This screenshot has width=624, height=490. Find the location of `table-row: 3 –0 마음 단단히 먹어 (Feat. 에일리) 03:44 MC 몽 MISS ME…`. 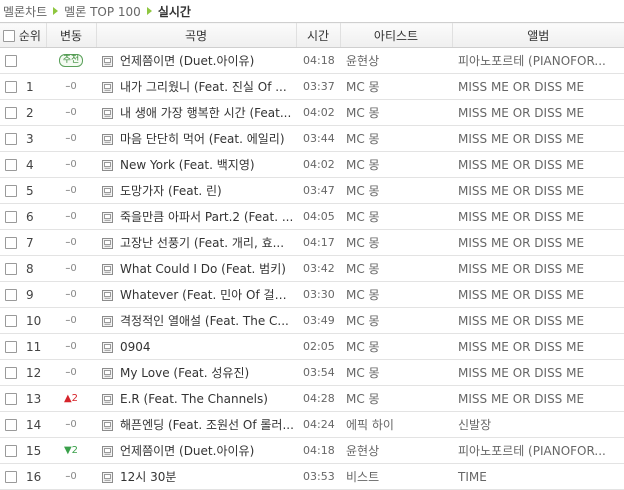

table-row: 3 –0 마음 단단히 먹어 (Feat. 에일리) 03:44 MC 몽 MISS ME… is located at coordinates (312, 138).